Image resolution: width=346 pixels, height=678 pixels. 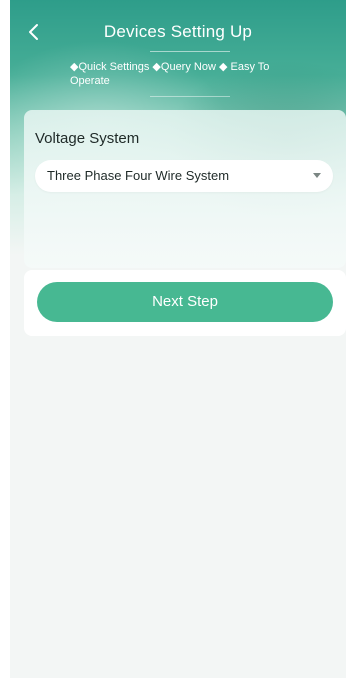 What do you see at coordinates (317, 175) in the screenshot?
I see `caret-down-icon` at bounding box center [317, 175].